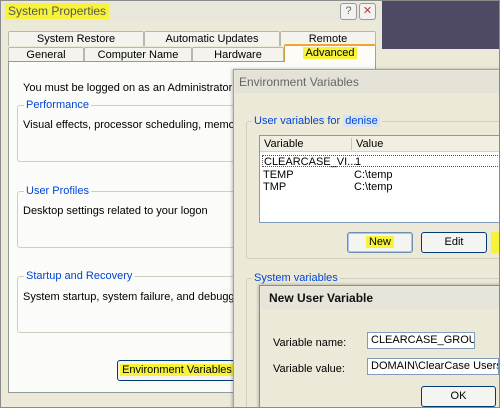 The width and height of the screenshot is (500, 408). I want to click on environment-variables-title: Environment Variables, so click(367, 82).